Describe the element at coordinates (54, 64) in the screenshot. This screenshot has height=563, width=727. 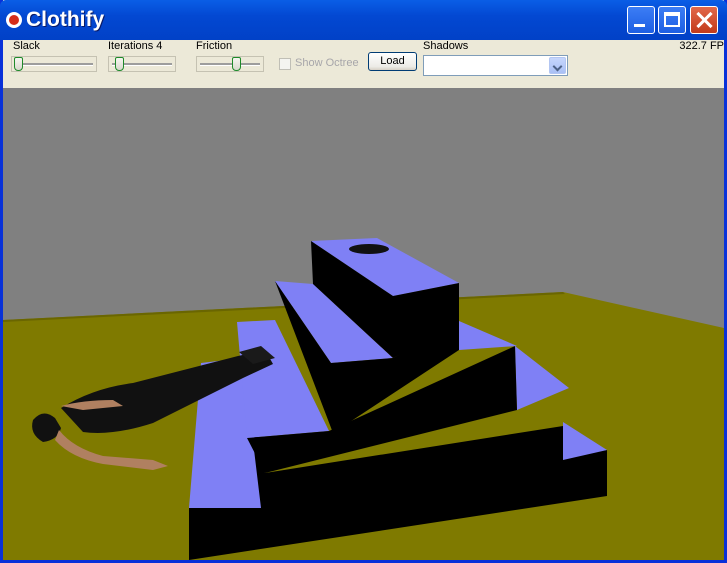
I see `slack-slider` at that location.